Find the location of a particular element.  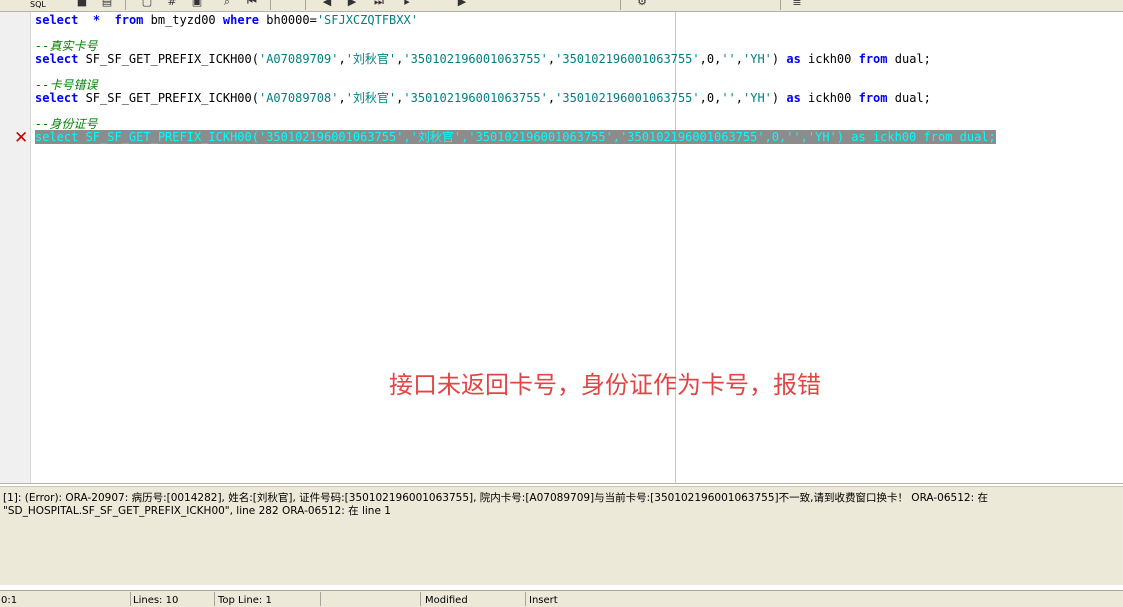

modified-status: Modified is located at coordinates (446, 600).